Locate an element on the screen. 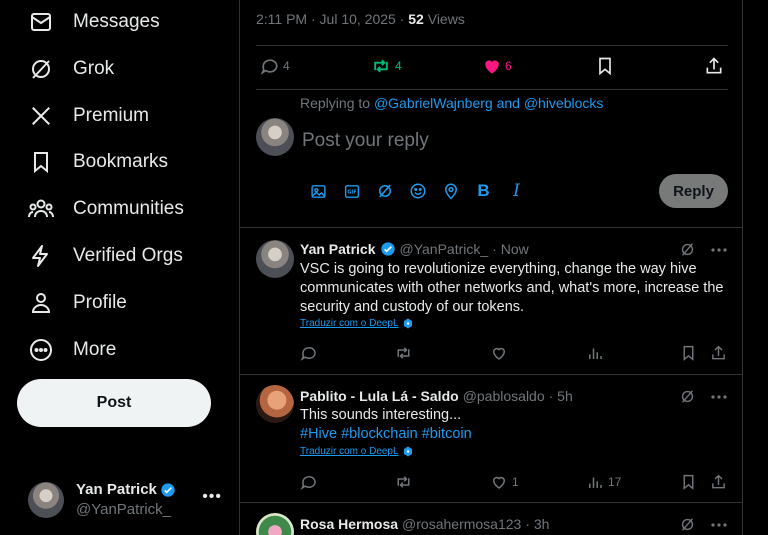 The height and width of the screenshot is (535, 768). compose-toolbar: GIF B I is located at coordinates (417, 191).